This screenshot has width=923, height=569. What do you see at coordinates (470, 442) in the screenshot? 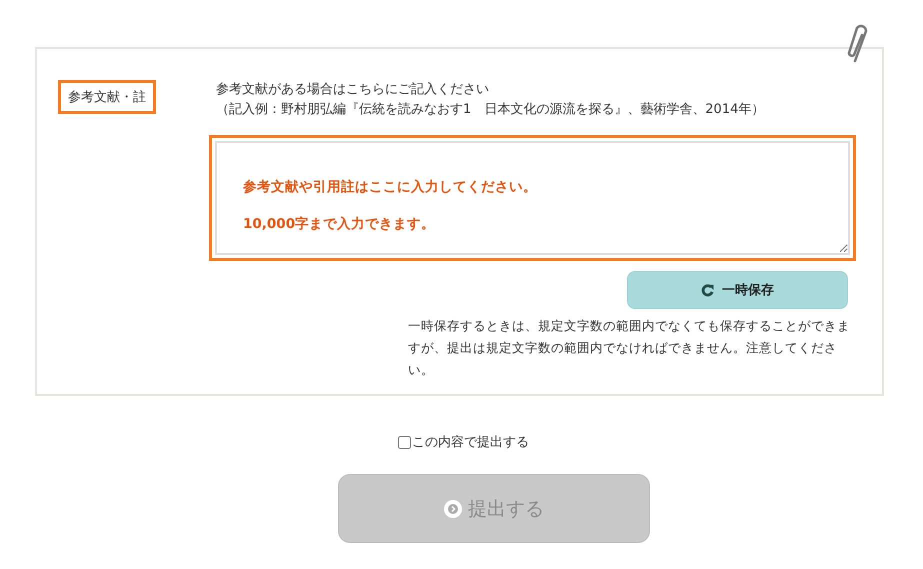
I see `confirm-label: この内容で提出する` at bounding box center [470, 442].